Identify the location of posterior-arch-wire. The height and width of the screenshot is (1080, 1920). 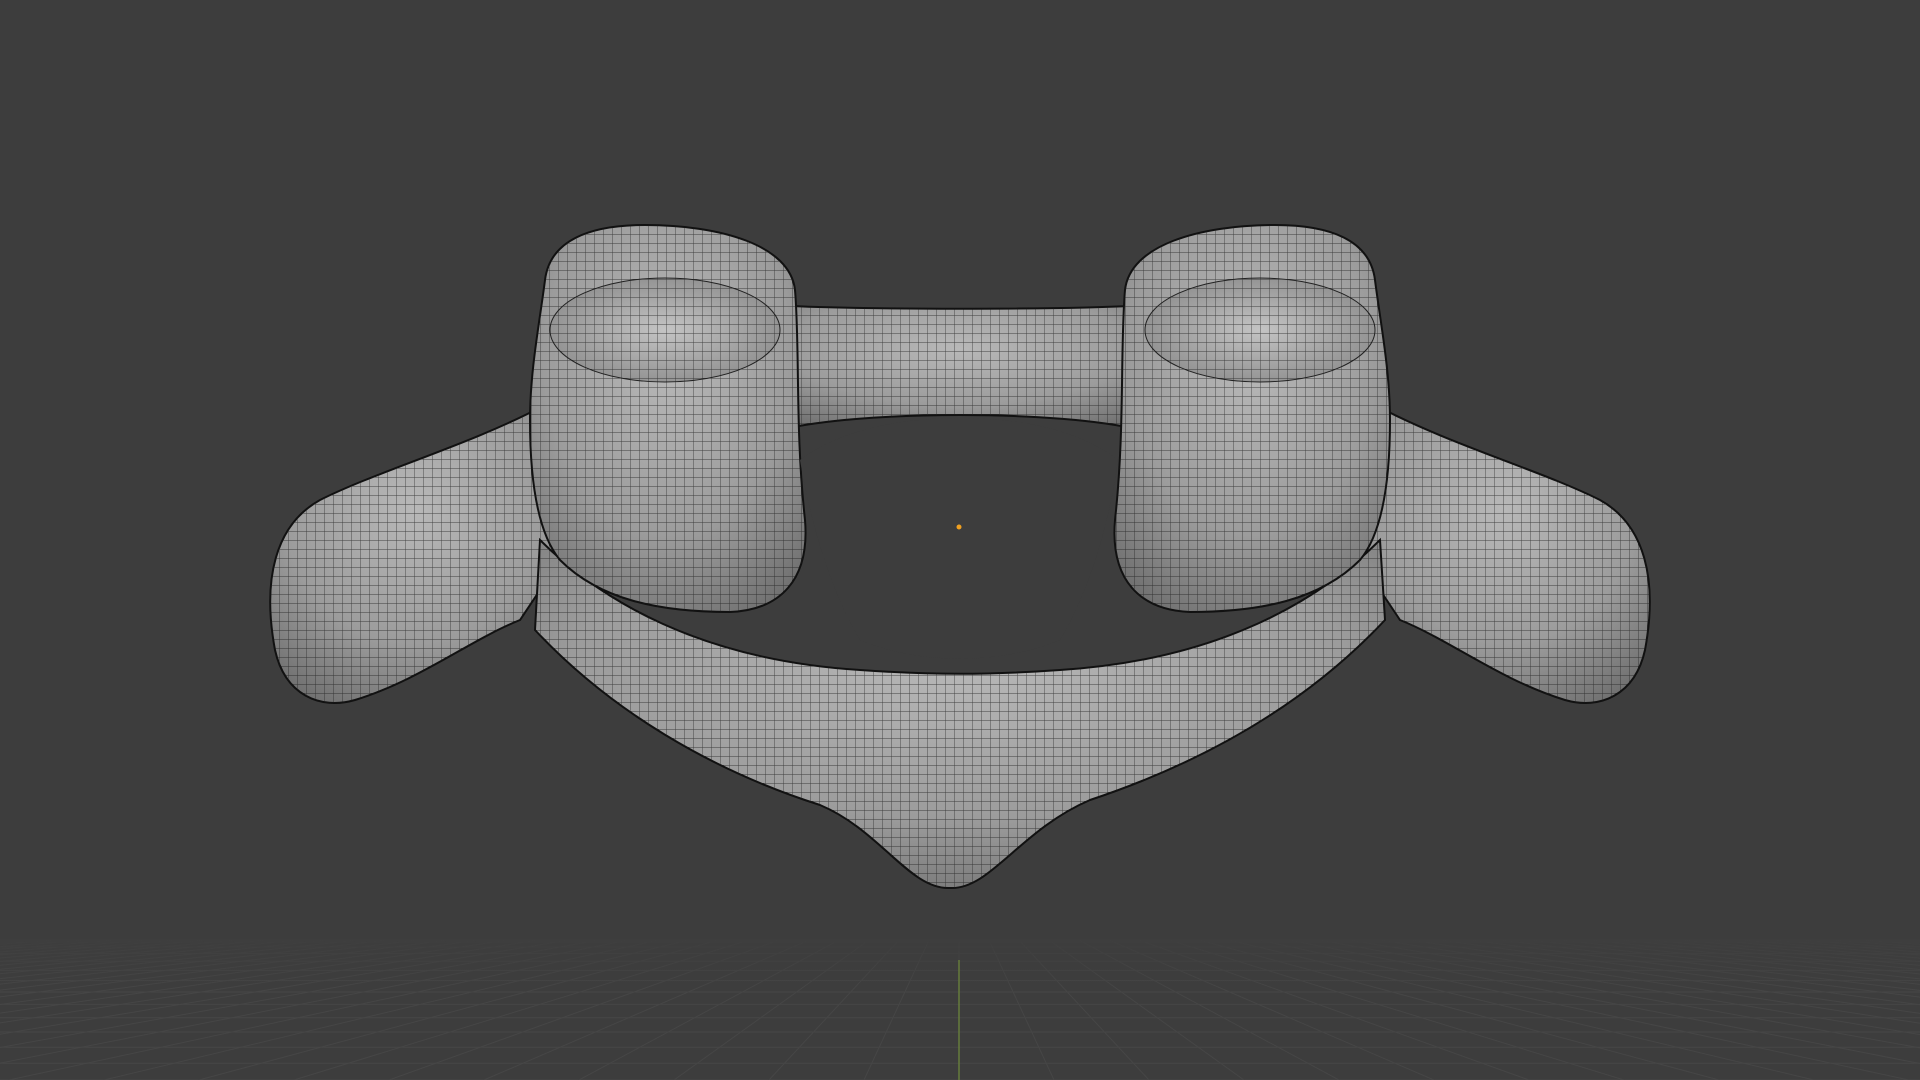
(960, 367).